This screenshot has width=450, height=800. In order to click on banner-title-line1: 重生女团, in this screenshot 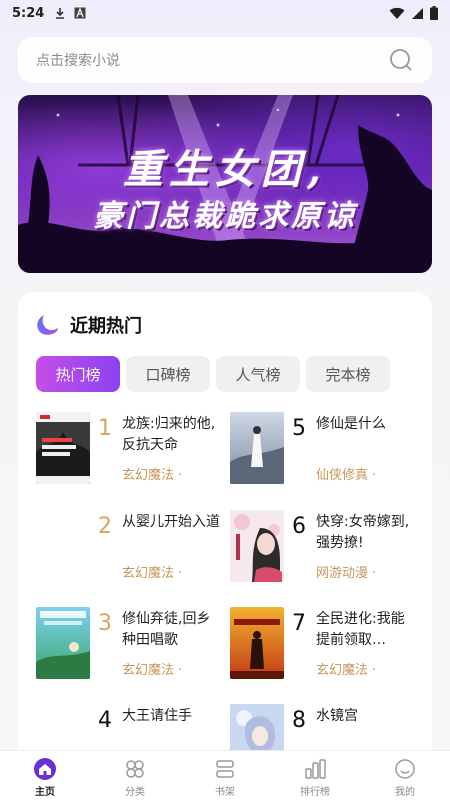, I will do `click(225, 169)`.